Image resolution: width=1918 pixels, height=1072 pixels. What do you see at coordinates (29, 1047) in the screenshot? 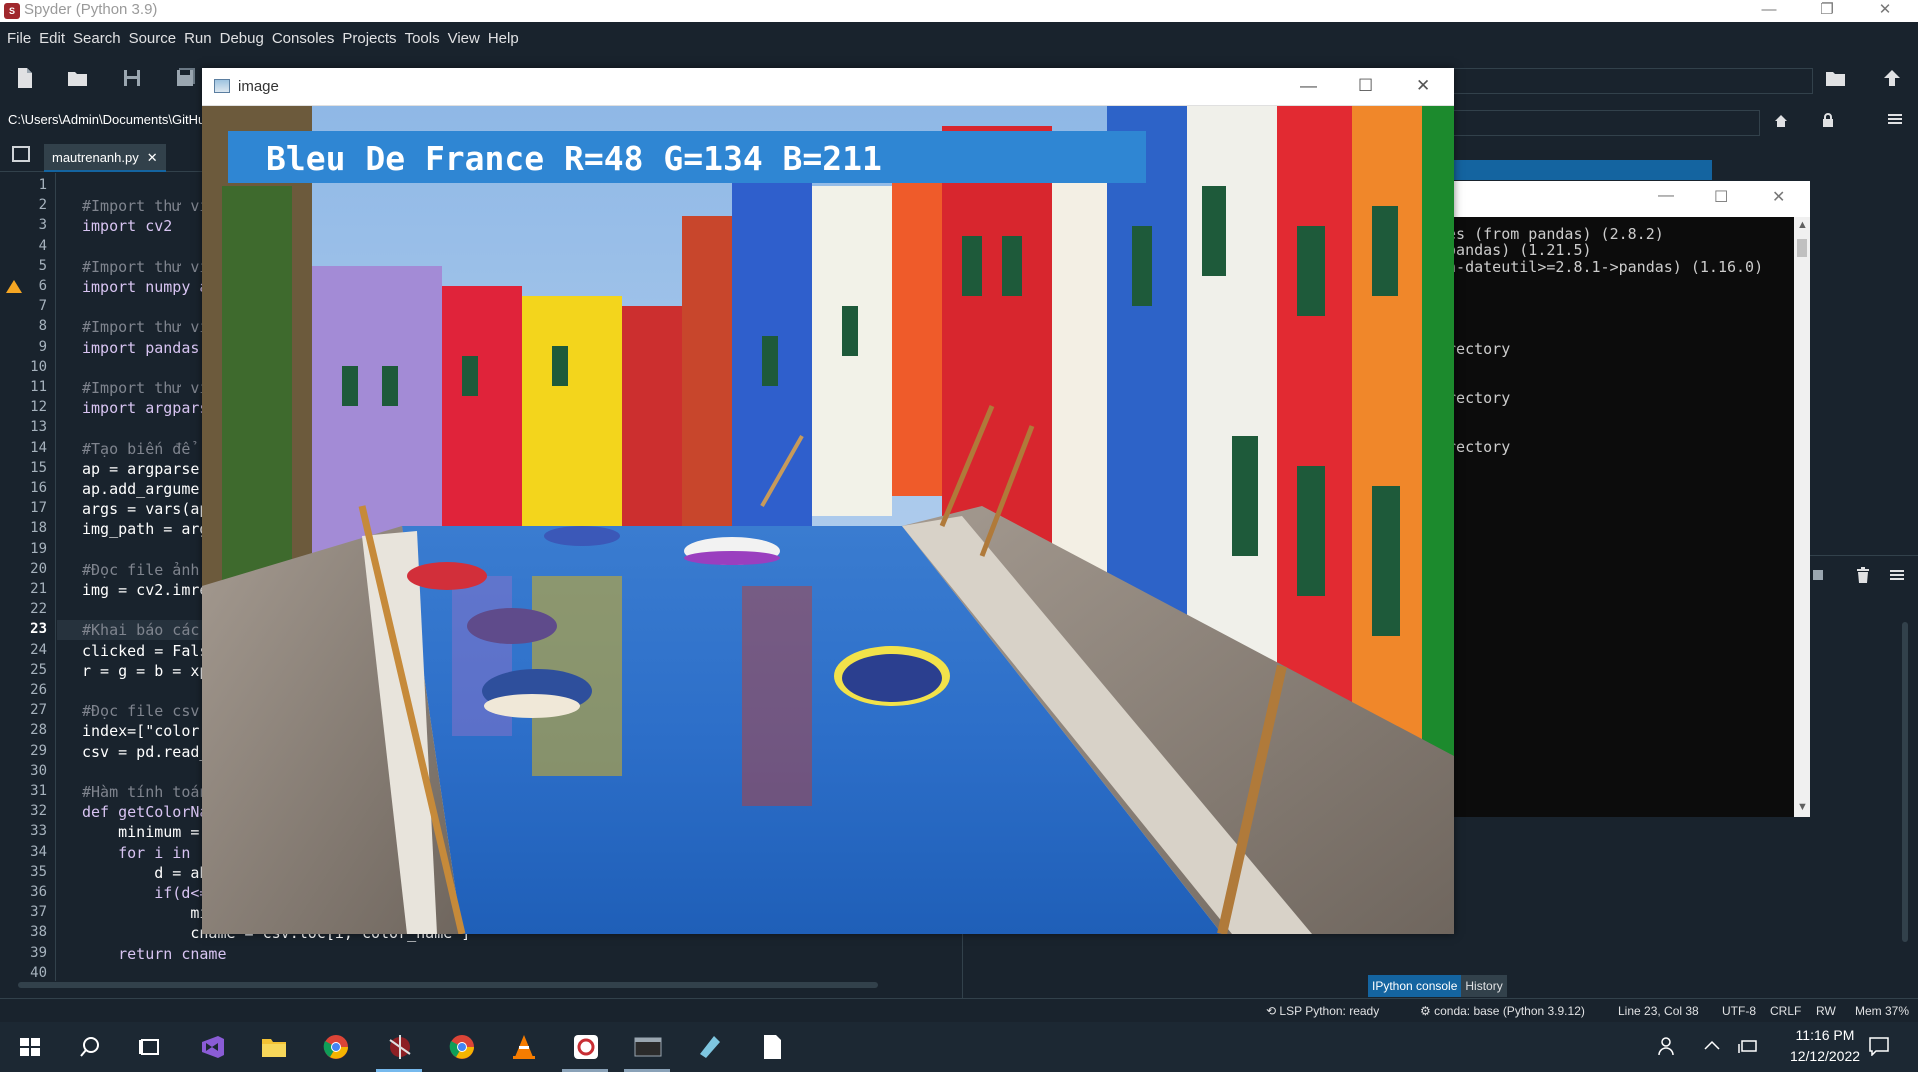
I see `start-icon` at bounding box center [29, 1047].